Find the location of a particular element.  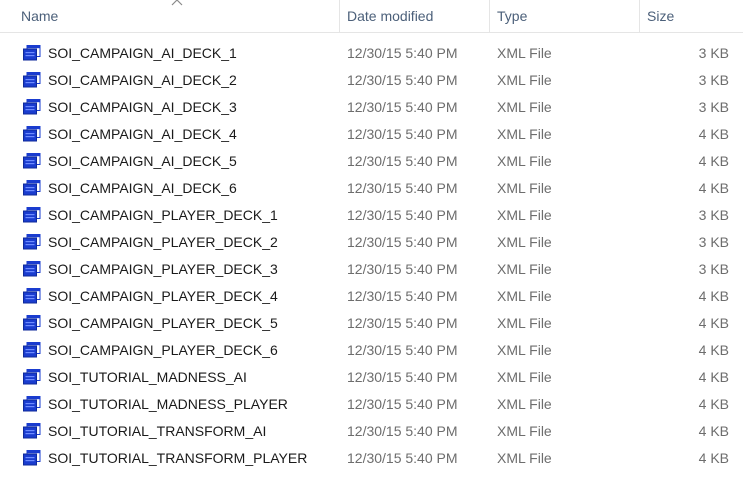

file-name: SOI_CAMPAIGN_PLAYER_DECK_3 is located at coordinates (163, 269).